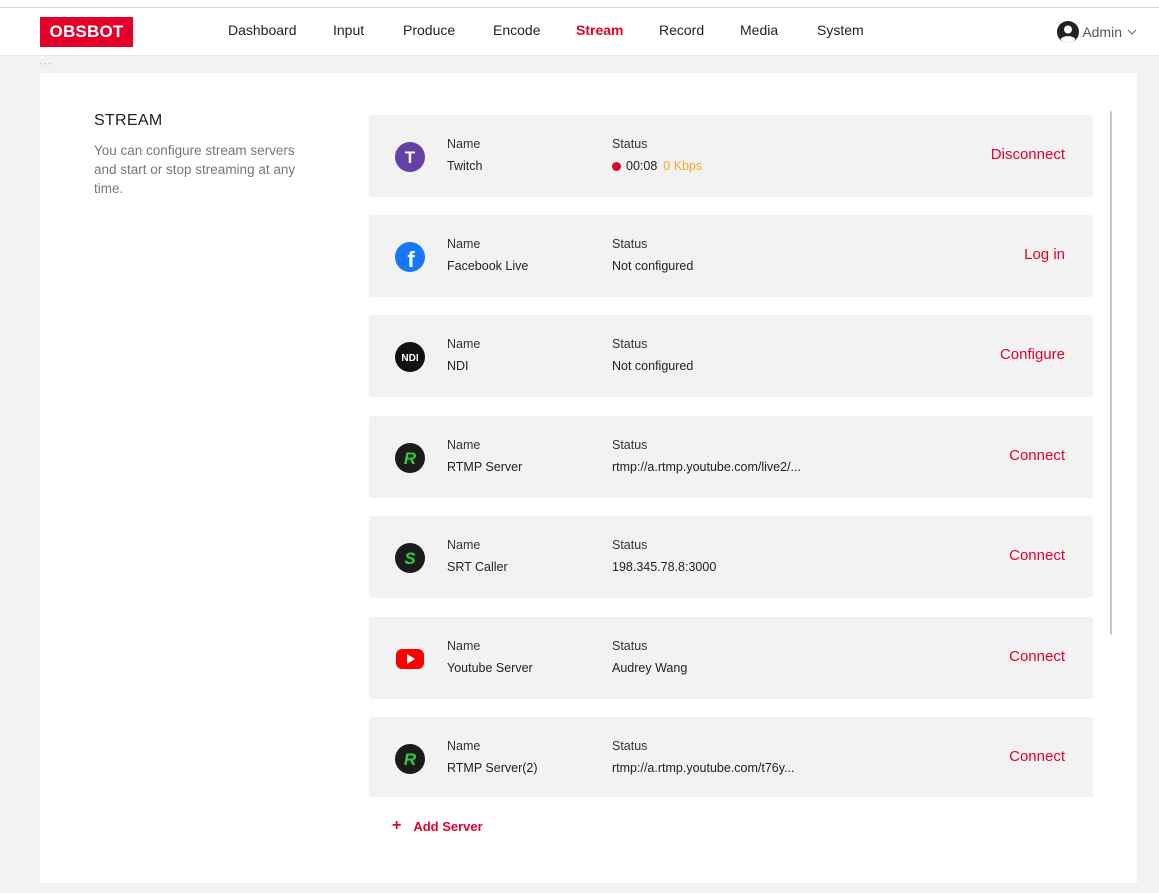 The height and width of the screenshot is (893, 1159). I want to click on disconnect-button: Disconnect, so click(1028, 154).